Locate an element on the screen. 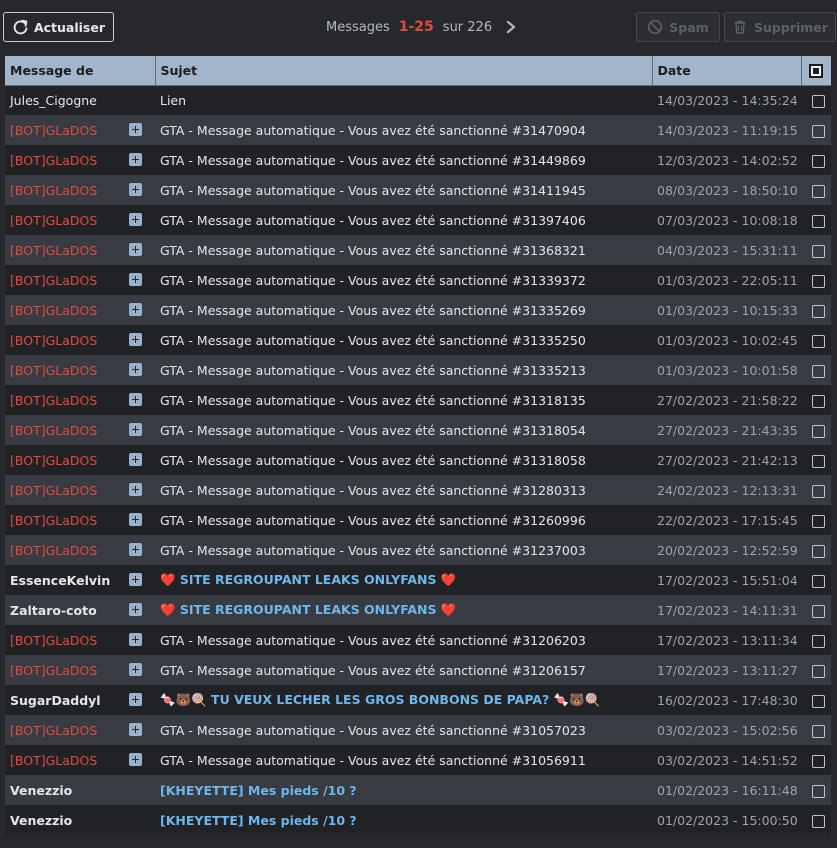 This screenshot has height=848, width=837. delete-button: Supprimer is located at coordinates (780, 27).